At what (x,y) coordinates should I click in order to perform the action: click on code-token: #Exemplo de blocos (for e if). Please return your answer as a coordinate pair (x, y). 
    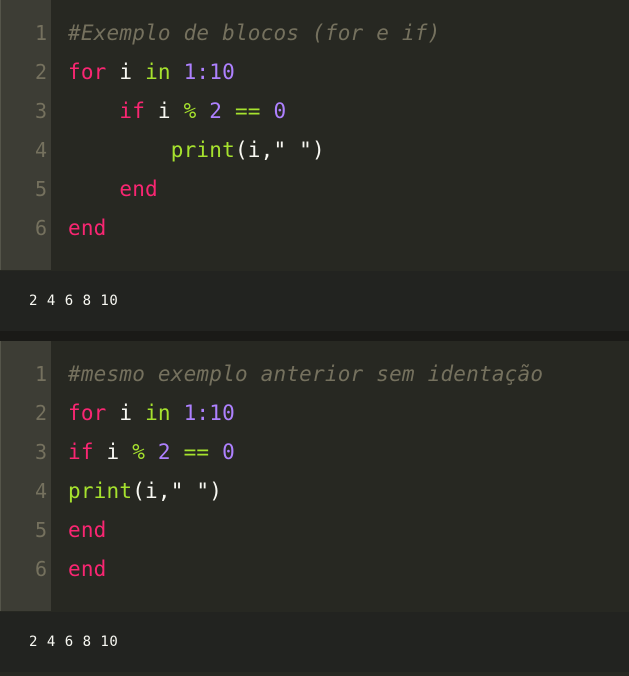
    Looking at the image, I should click on (254, 32).